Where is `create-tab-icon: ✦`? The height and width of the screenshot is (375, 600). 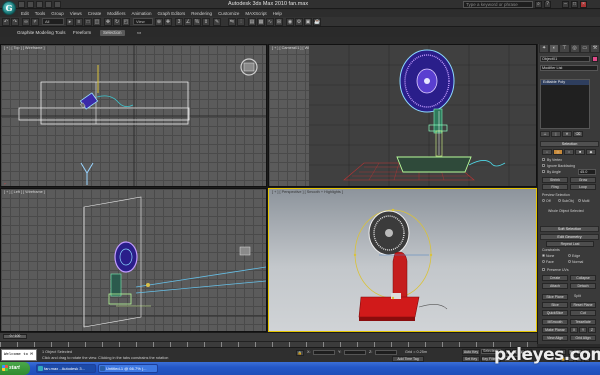 create-tab-icon: ✦ is located at coordinates (544, 48).